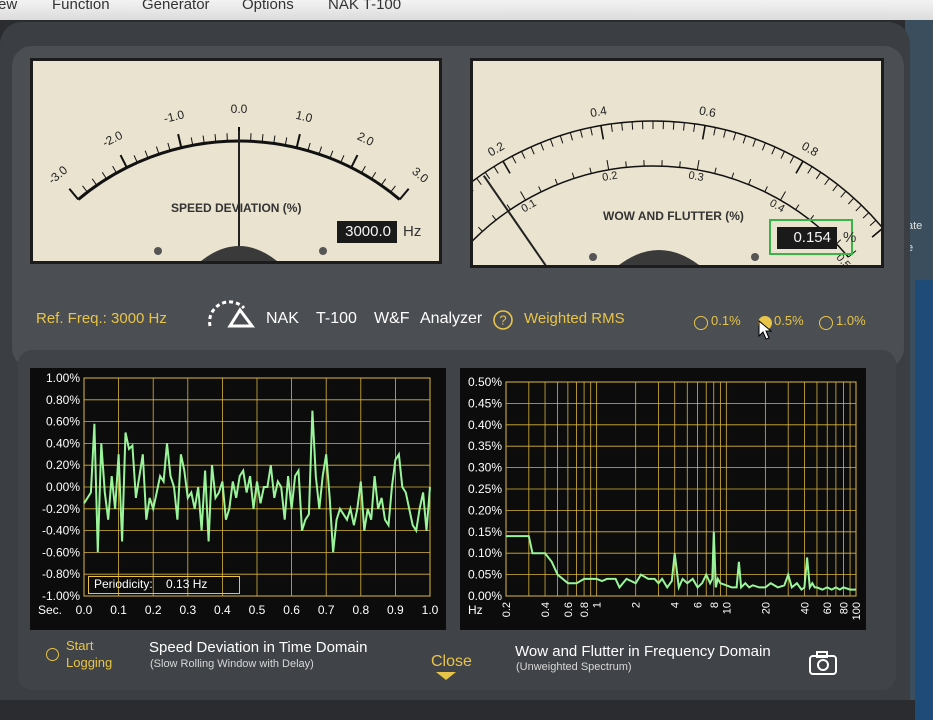 The image size is (933, 720). I want to click on inner-scale-label: 0.3, so click(695, 177).